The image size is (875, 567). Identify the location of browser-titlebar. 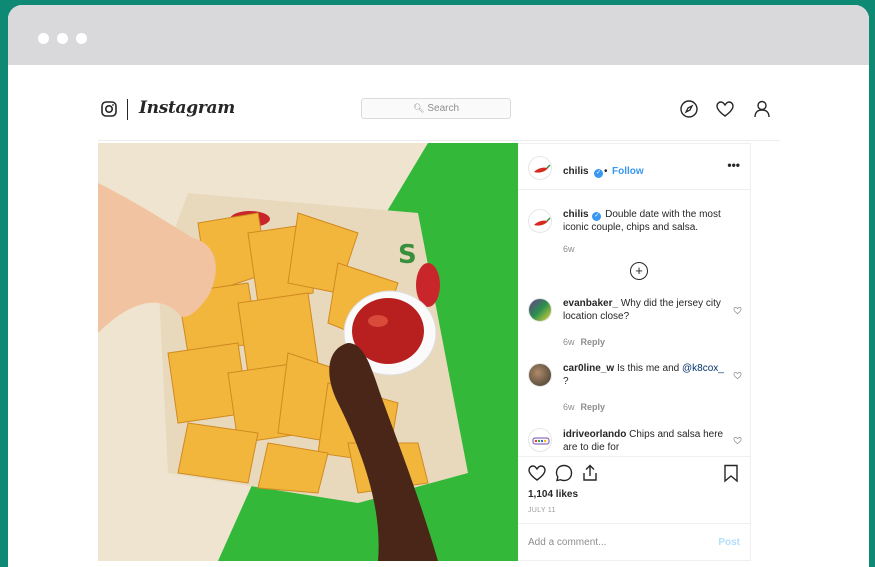
(438, 35).